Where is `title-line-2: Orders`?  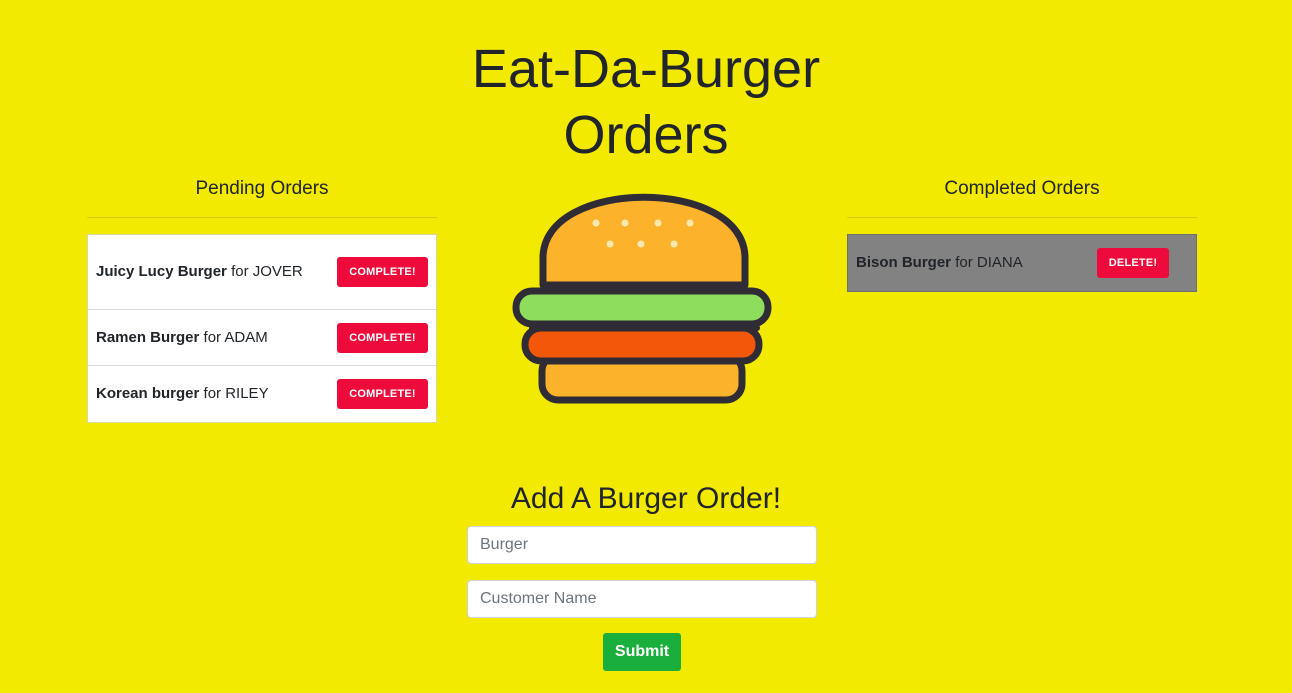 title-line-2: Orders is located at coordinates (646, 135).